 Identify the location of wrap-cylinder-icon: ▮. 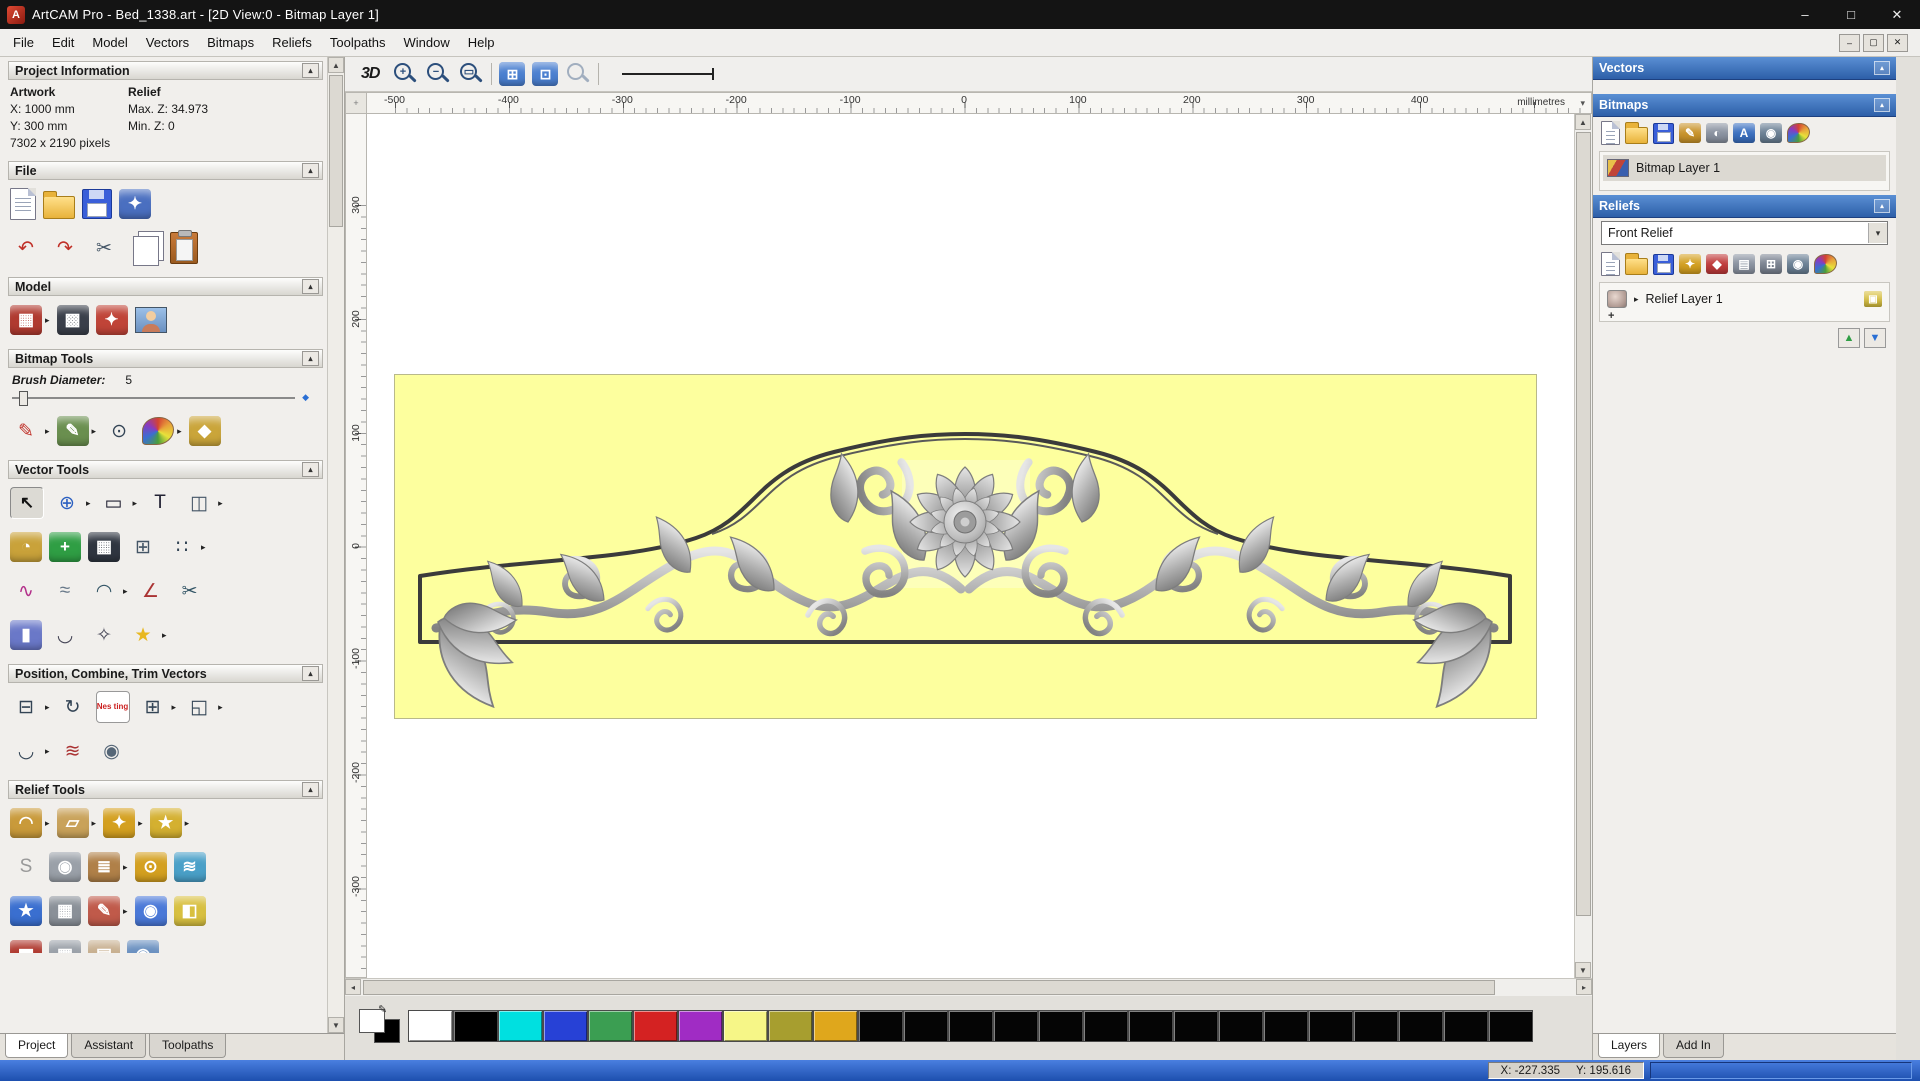
(26, 635).